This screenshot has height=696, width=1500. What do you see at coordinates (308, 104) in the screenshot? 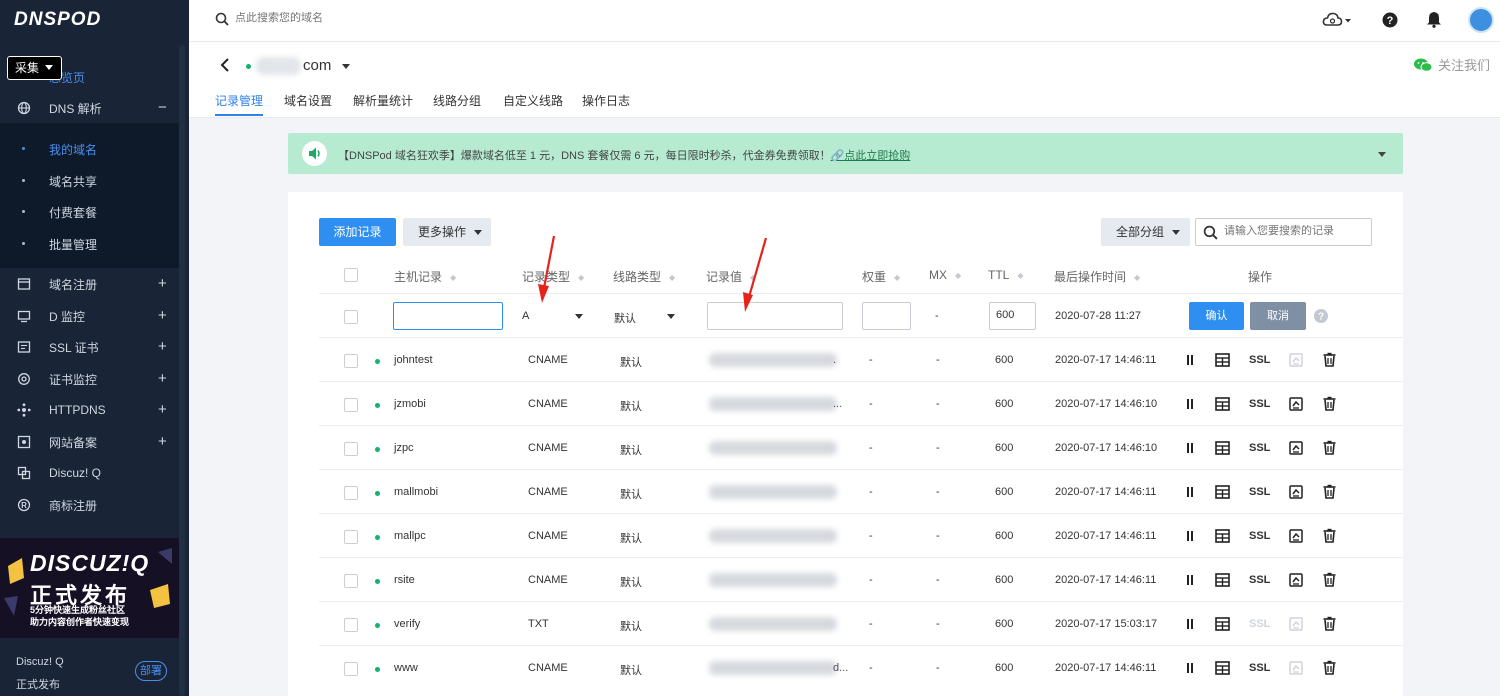
I see `tab-domain-settings: 域名设置` at bounding box center [308, 104].